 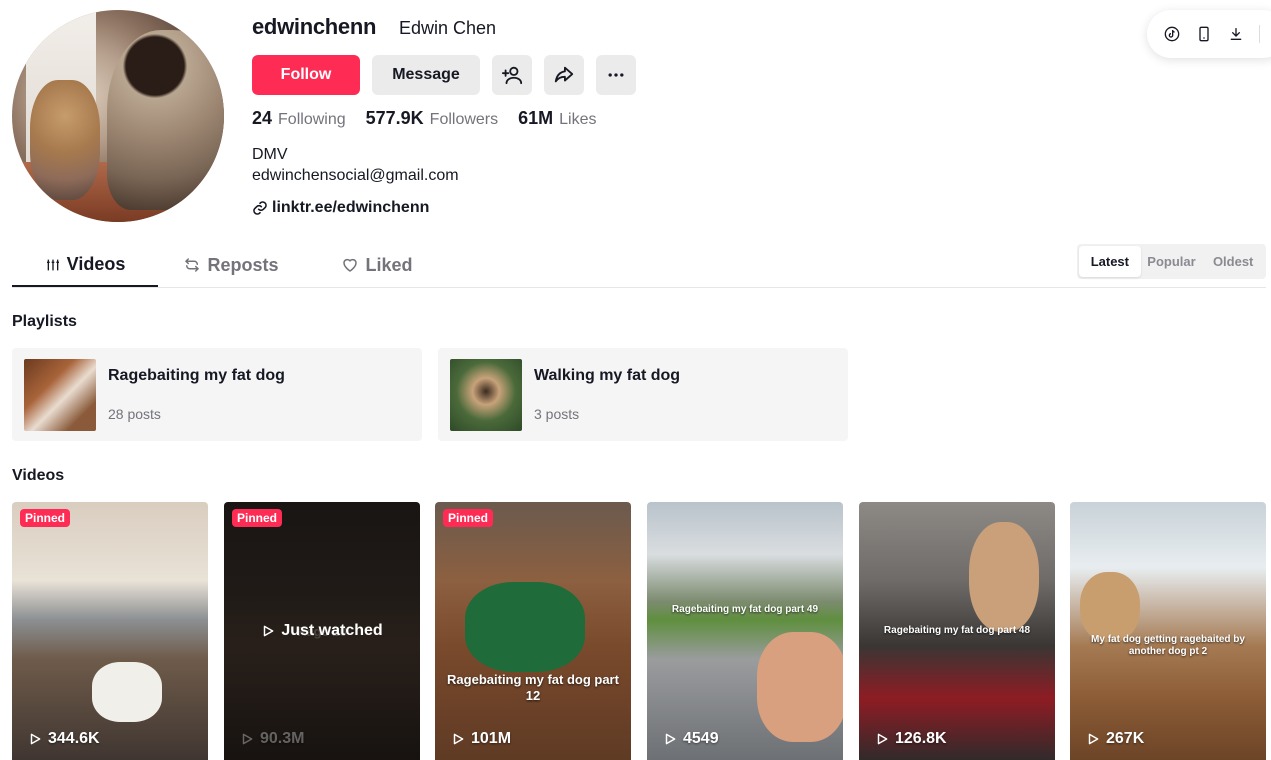 I want to click on videos-heading: Videos, so click(x=38, y=475).